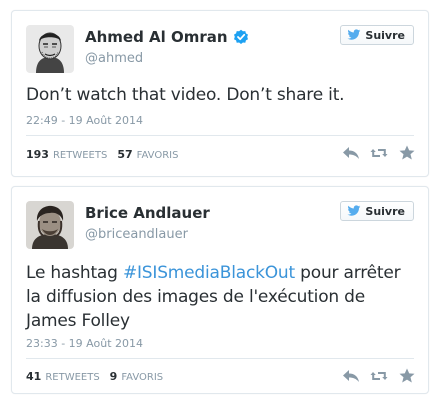 This screenshot has height=404, width=440. I want to click on author-name: Ahmed Al Omran, so click(167, 37).